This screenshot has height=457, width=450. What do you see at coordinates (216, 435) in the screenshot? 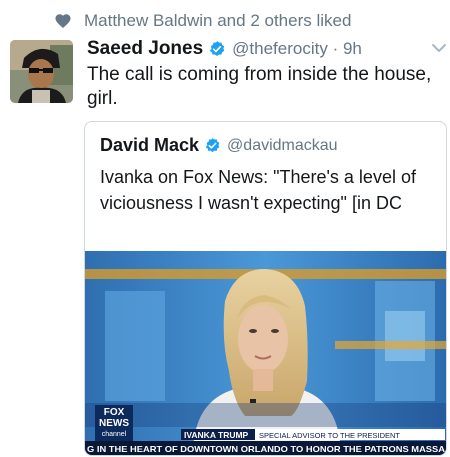
I see `lower-third-name: IVANKA TRUMP` at bounding box center [216, 435].